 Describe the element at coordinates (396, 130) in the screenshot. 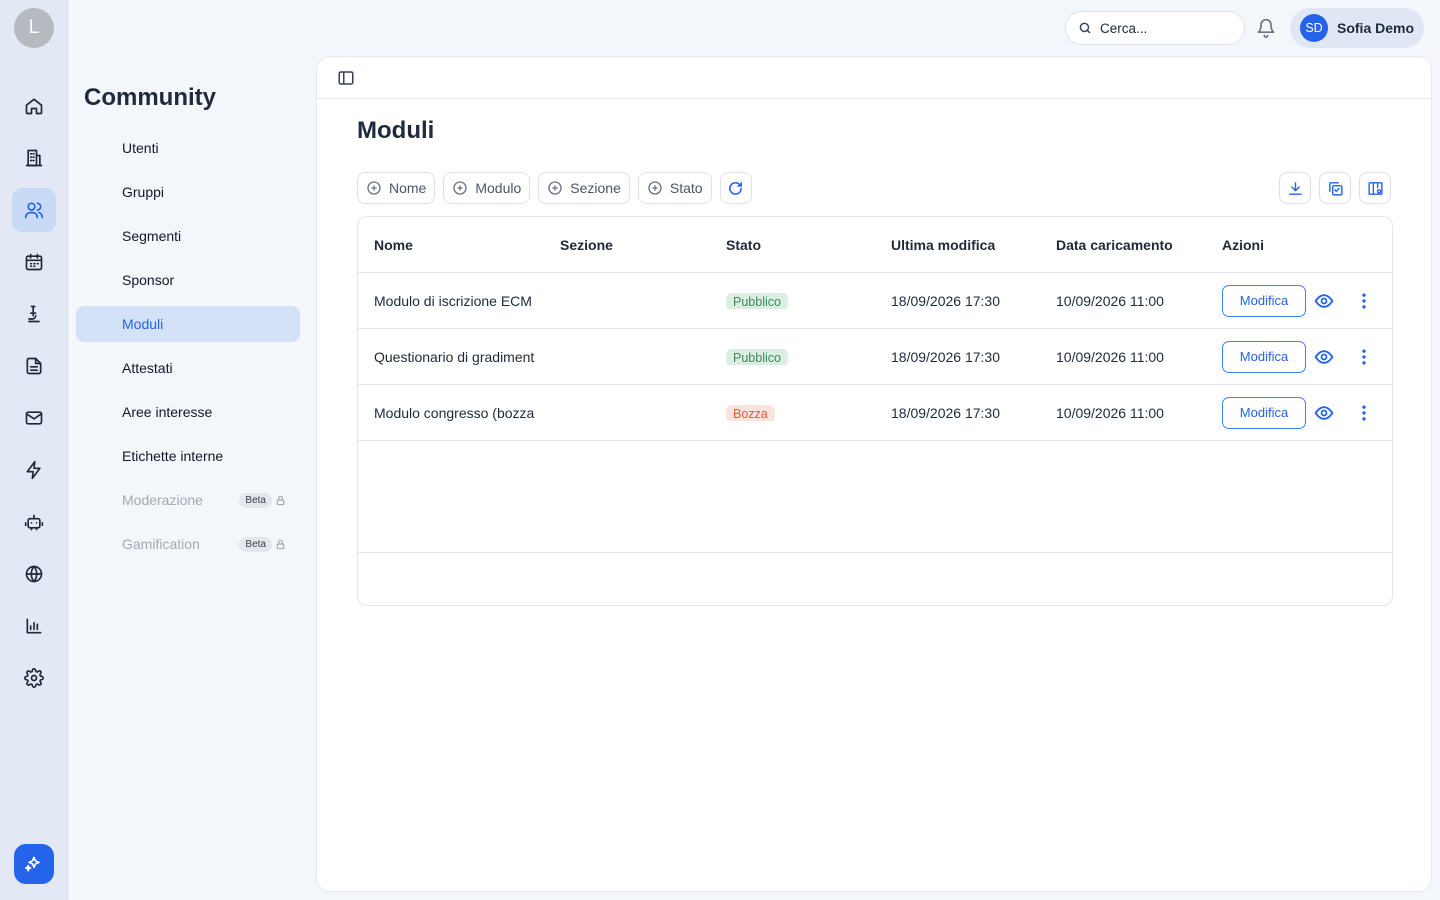

I see `page-title: Moduli` at that location.